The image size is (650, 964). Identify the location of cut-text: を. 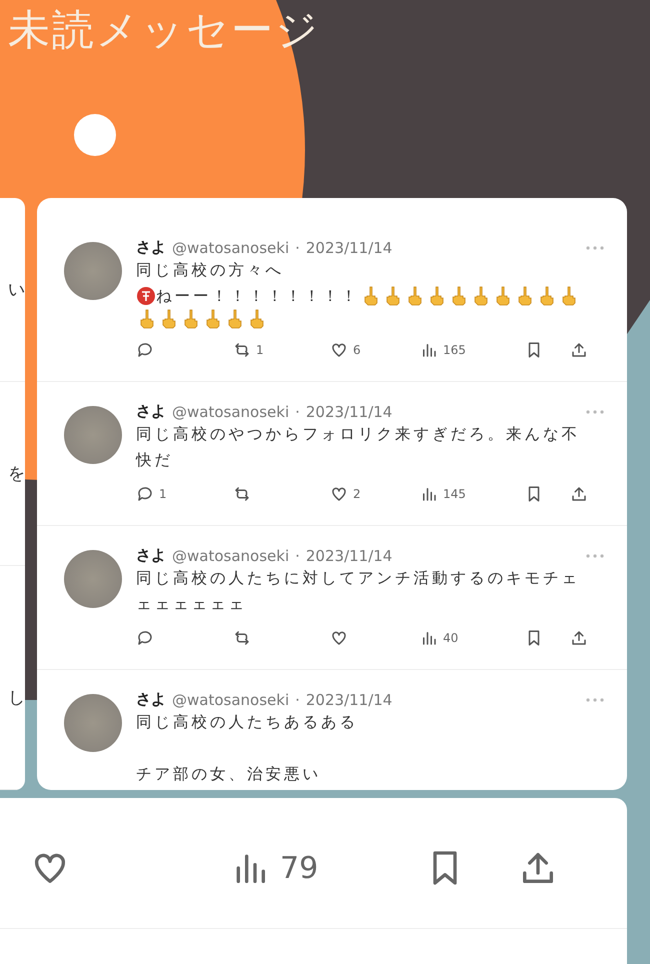
(16, 474).